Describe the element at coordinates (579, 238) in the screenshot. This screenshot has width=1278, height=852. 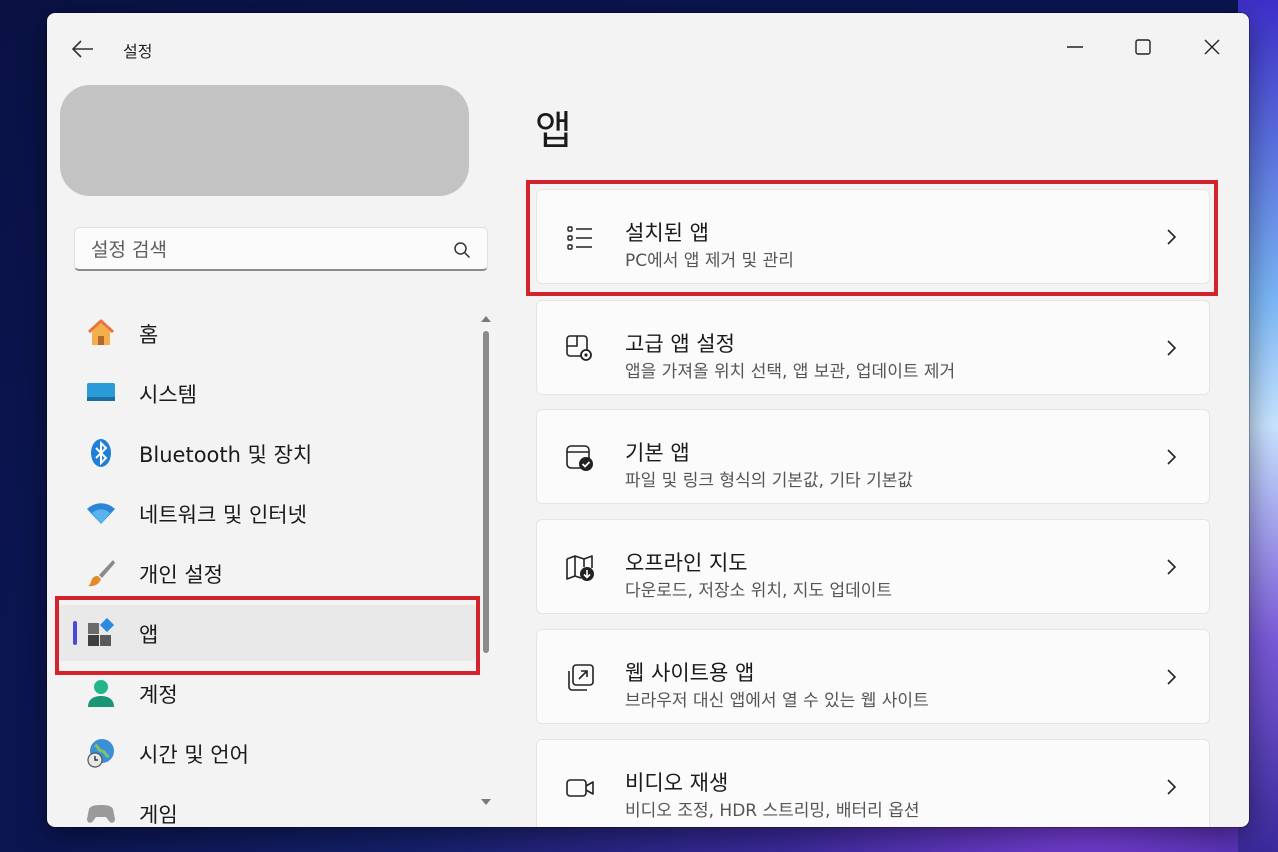
I see `list-icon` at that location.